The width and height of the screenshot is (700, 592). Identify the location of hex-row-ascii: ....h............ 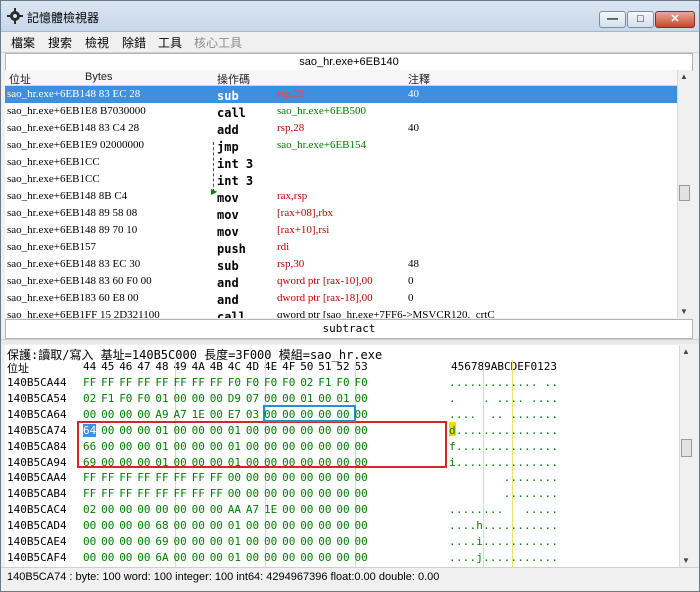
(503, 525).